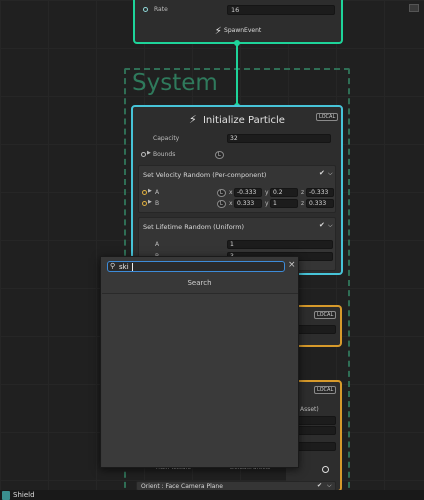 Image resolution: width=424 pixels, height=500 pixels. I want to click on local-badge: LOCAL, so click(327, 117).